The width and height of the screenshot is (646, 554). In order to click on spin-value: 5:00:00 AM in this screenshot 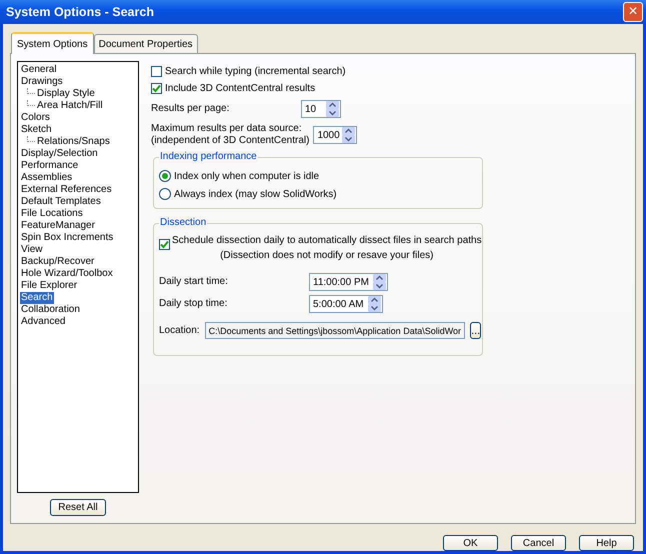, I will do `click(339, 305)`.